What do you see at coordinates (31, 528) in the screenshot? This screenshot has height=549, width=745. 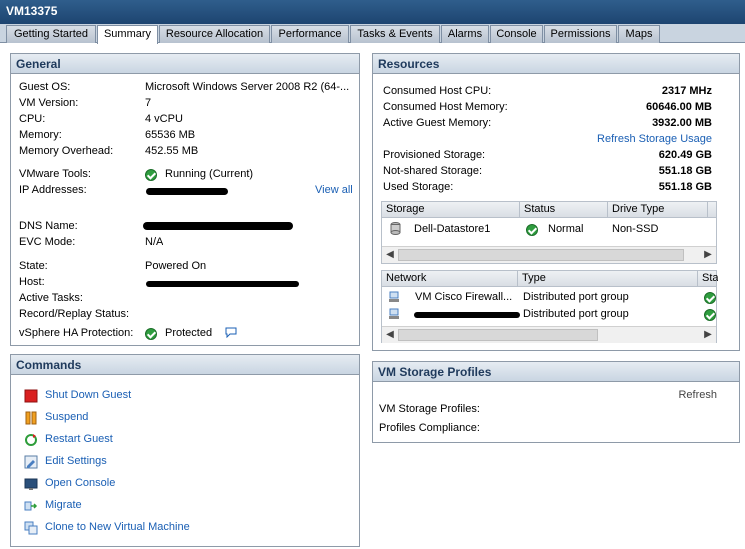 I see `clone-icon` at bounding box center [31, 528].